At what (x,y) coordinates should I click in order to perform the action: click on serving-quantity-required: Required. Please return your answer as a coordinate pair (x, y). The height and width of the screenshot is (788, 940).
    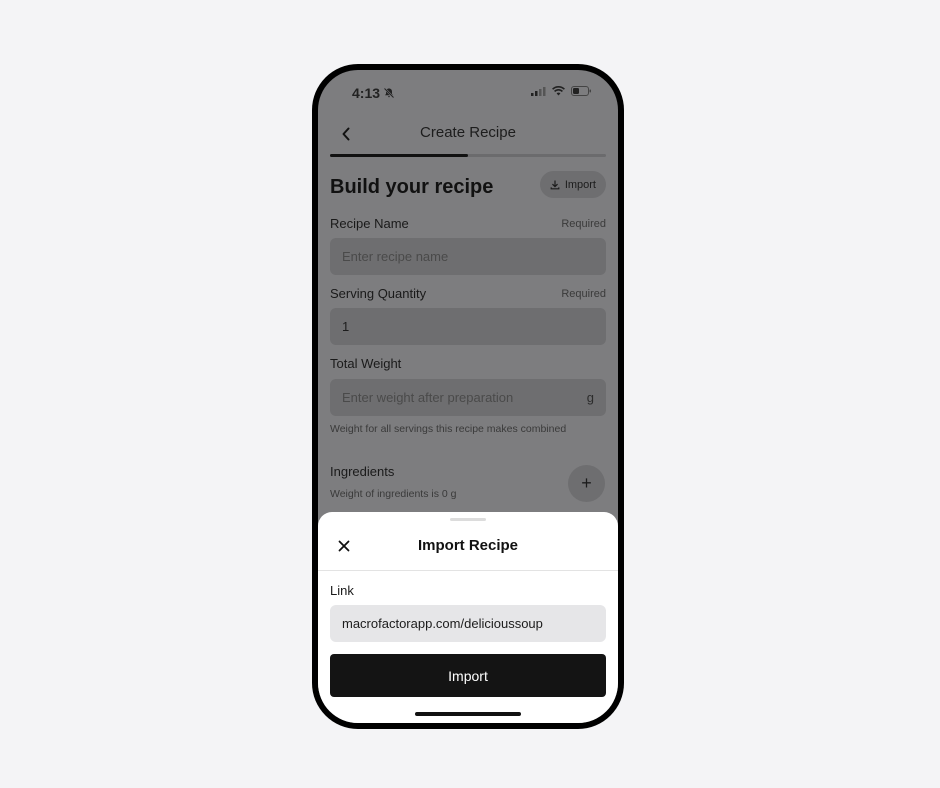
    Looking at the image, I should click on (583, 294).